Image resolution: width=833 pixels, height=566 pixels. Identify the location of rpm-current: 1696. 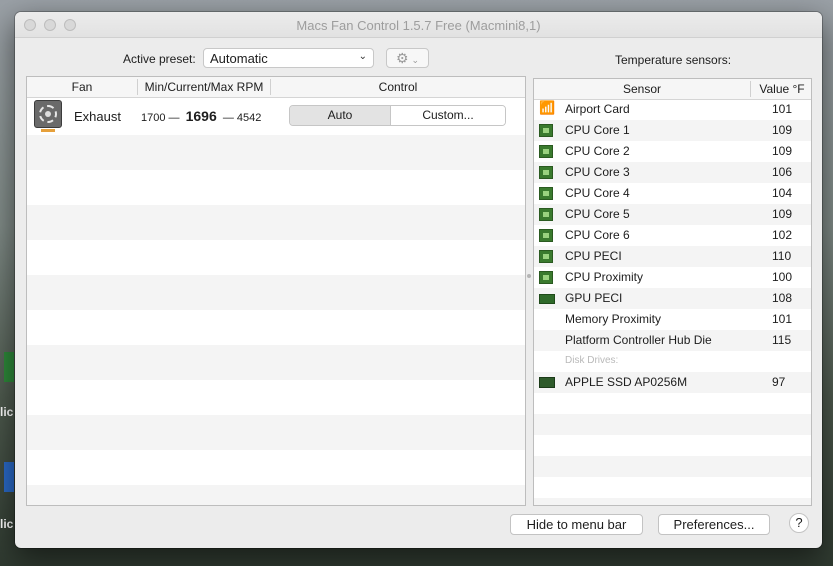
(201, 116).